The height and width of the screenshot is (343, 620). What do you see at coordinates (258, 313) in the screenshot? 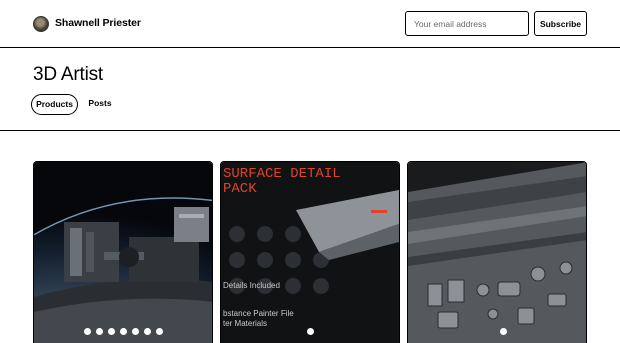
I see `pack-caption-2: bstance Painter File` at bounding box center [258, 313].